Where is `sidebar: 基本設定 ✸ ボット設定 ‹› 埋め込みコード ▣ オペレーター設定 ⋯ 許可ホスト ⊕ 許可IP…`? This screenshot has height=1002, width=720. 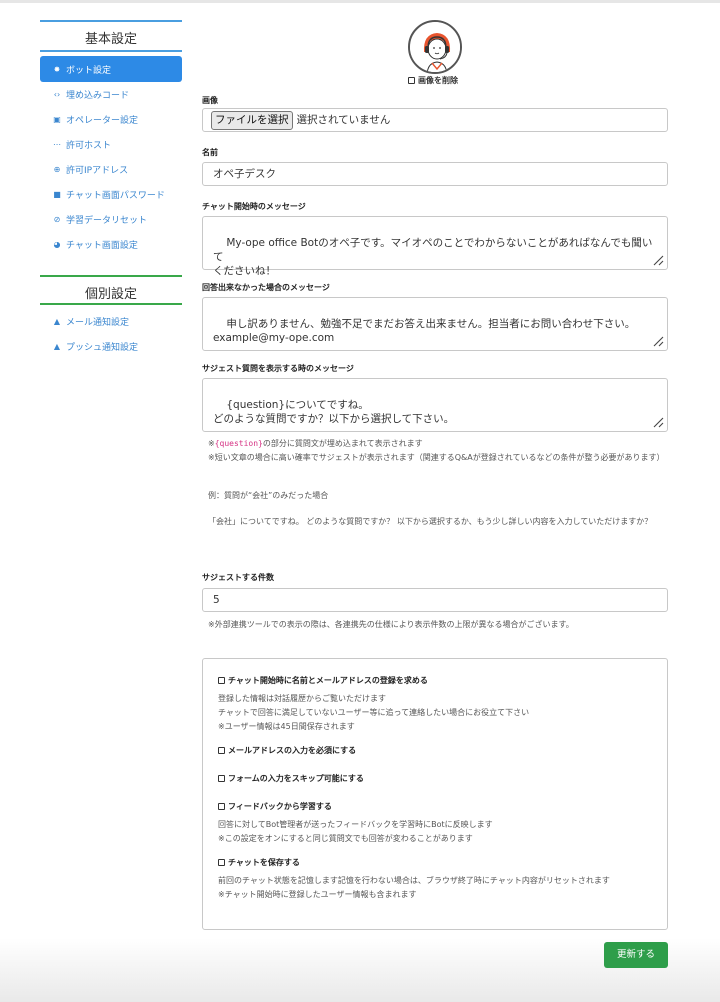 sidebar: 基本設定 ✸ ボット設定 ‹› 埋め込みコード ▣ オペレーター設定 ⋯ 許可ホスト ⊕ 許可IP… is located at coordinates (111, 189).